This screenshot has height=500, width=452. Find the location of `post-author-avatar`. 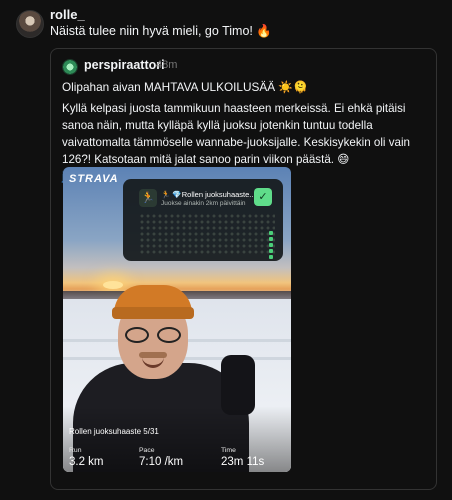

post-author-avatar is located at coordinates (30, 24).